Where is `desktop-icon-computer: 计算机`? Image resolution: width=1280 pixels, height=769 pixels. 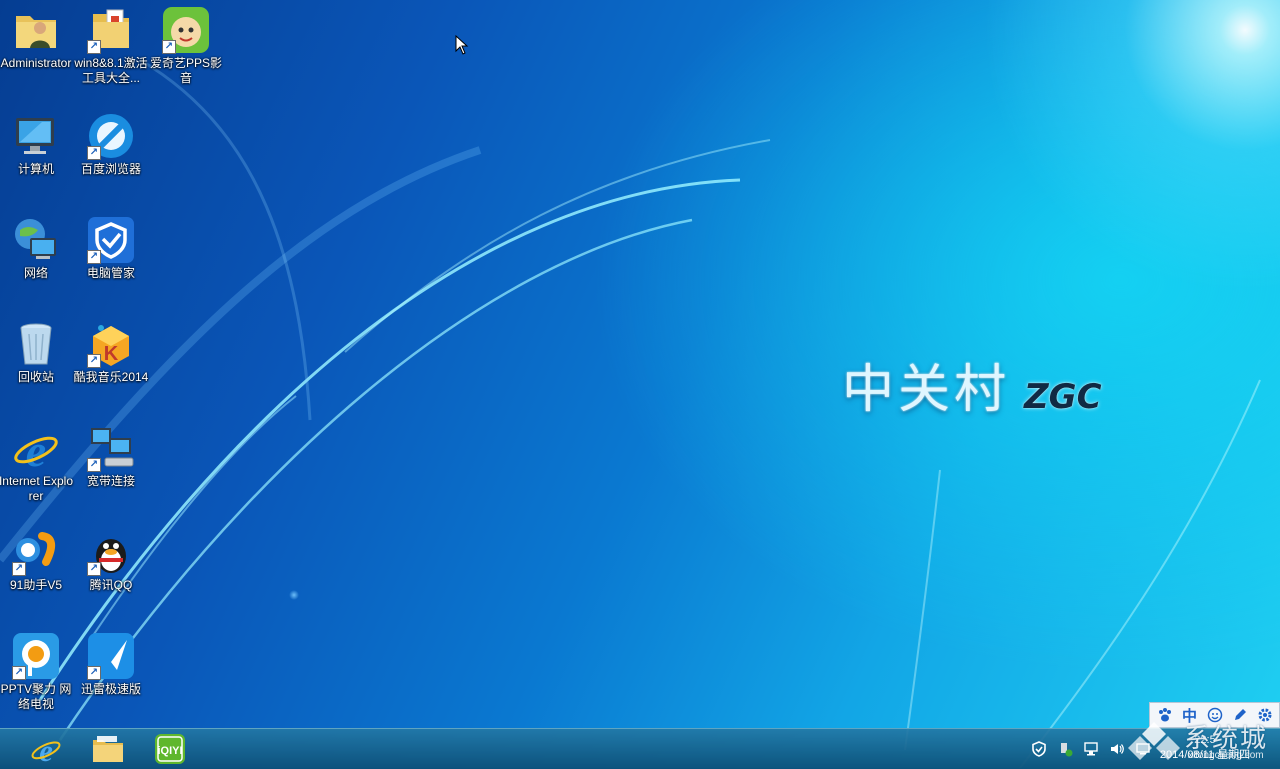 desktop-icon-computer: 计算机 is located at coordinates (37, 142).